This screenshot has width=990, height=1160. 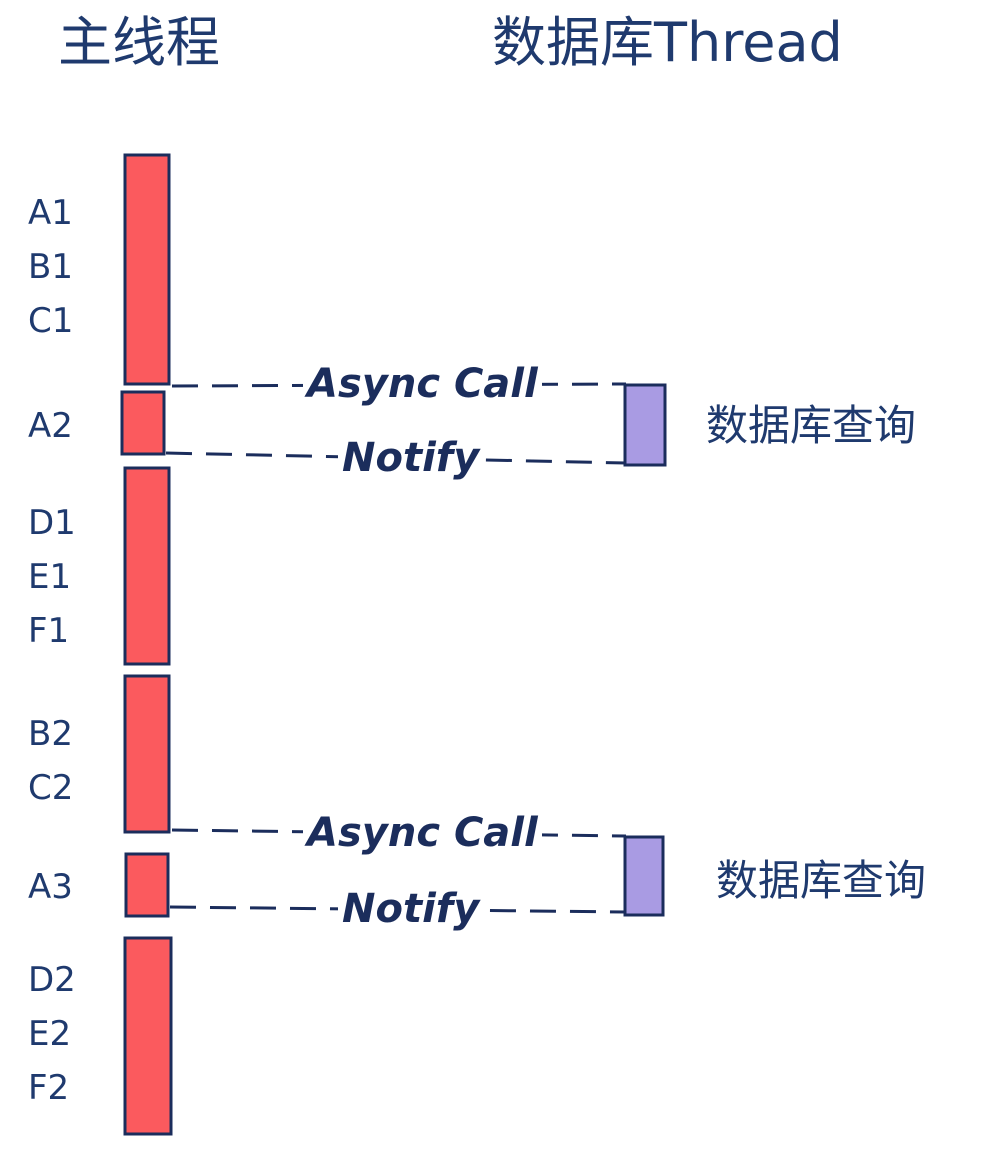 I want to click on task-label: C1, so click(x=51, y=321).